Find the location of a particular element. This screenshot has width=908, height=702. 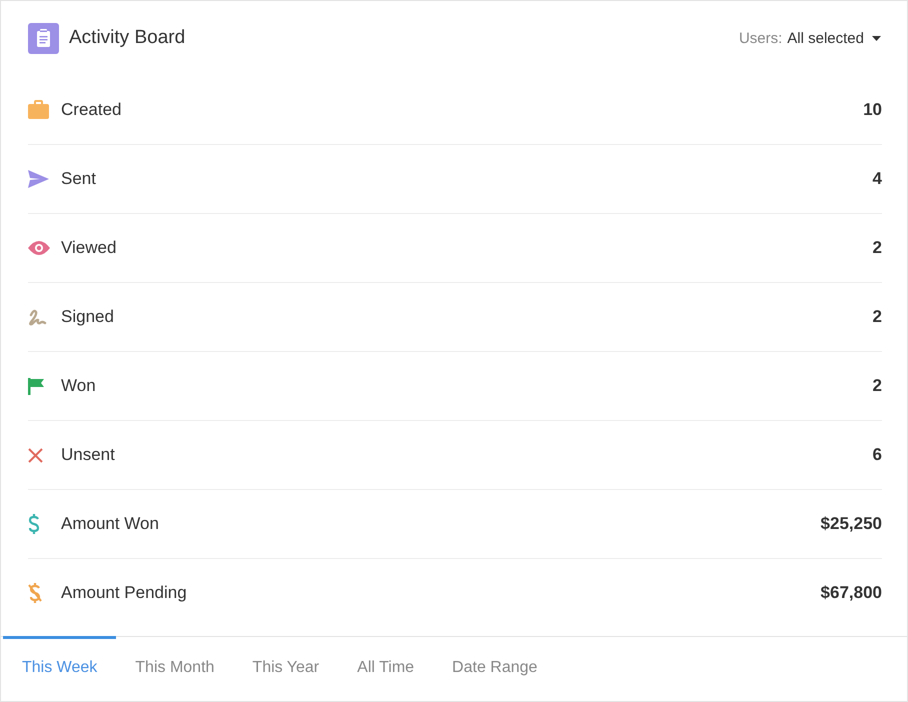

signature-icon is located at coordinates (37, 317).